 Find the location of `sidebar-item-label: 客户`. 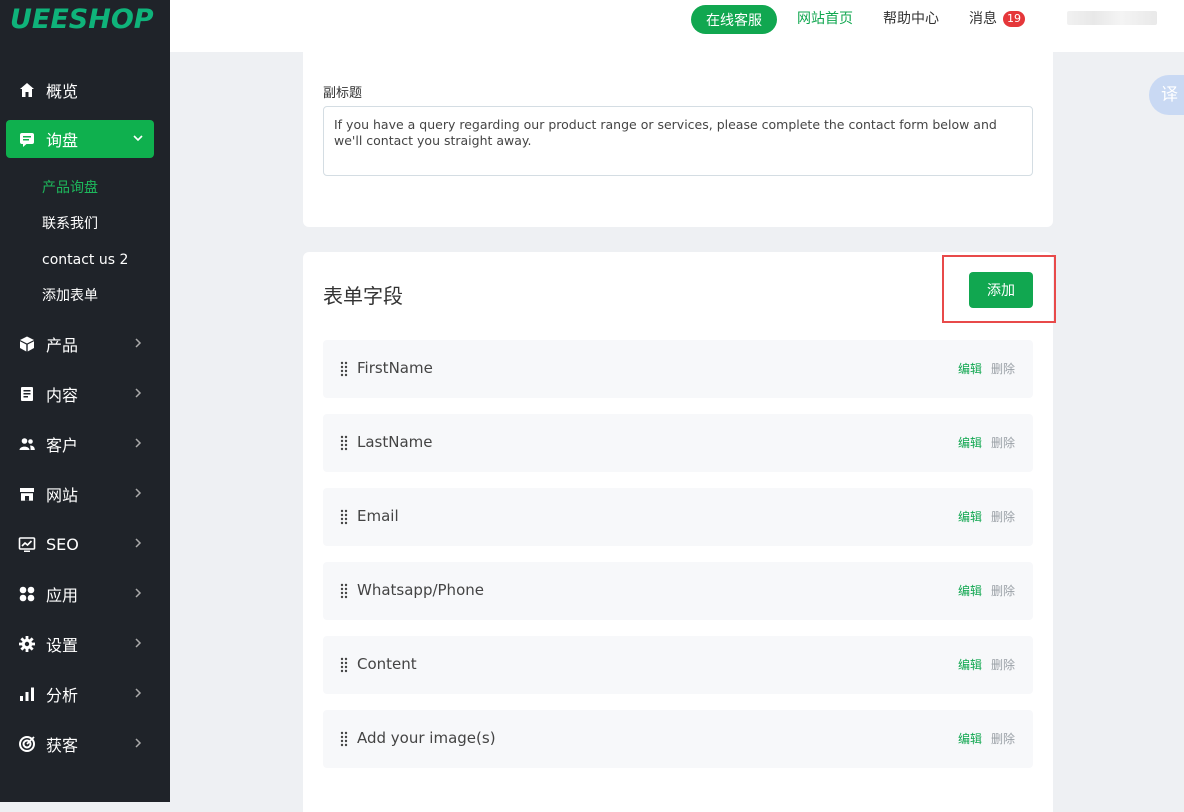

sidebar-item-label: 客户 is located at coordinates (62, 445).